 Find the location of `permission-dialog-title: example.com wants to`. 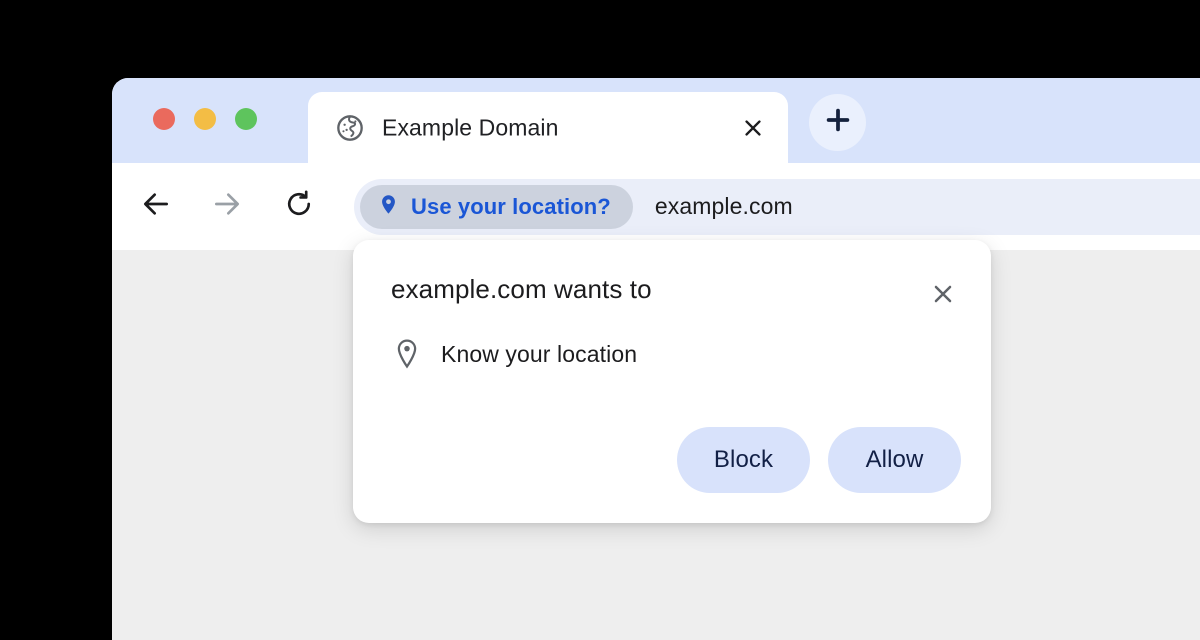

permission-dialog-title: example.com wants to is located at coordinates (521, 289).